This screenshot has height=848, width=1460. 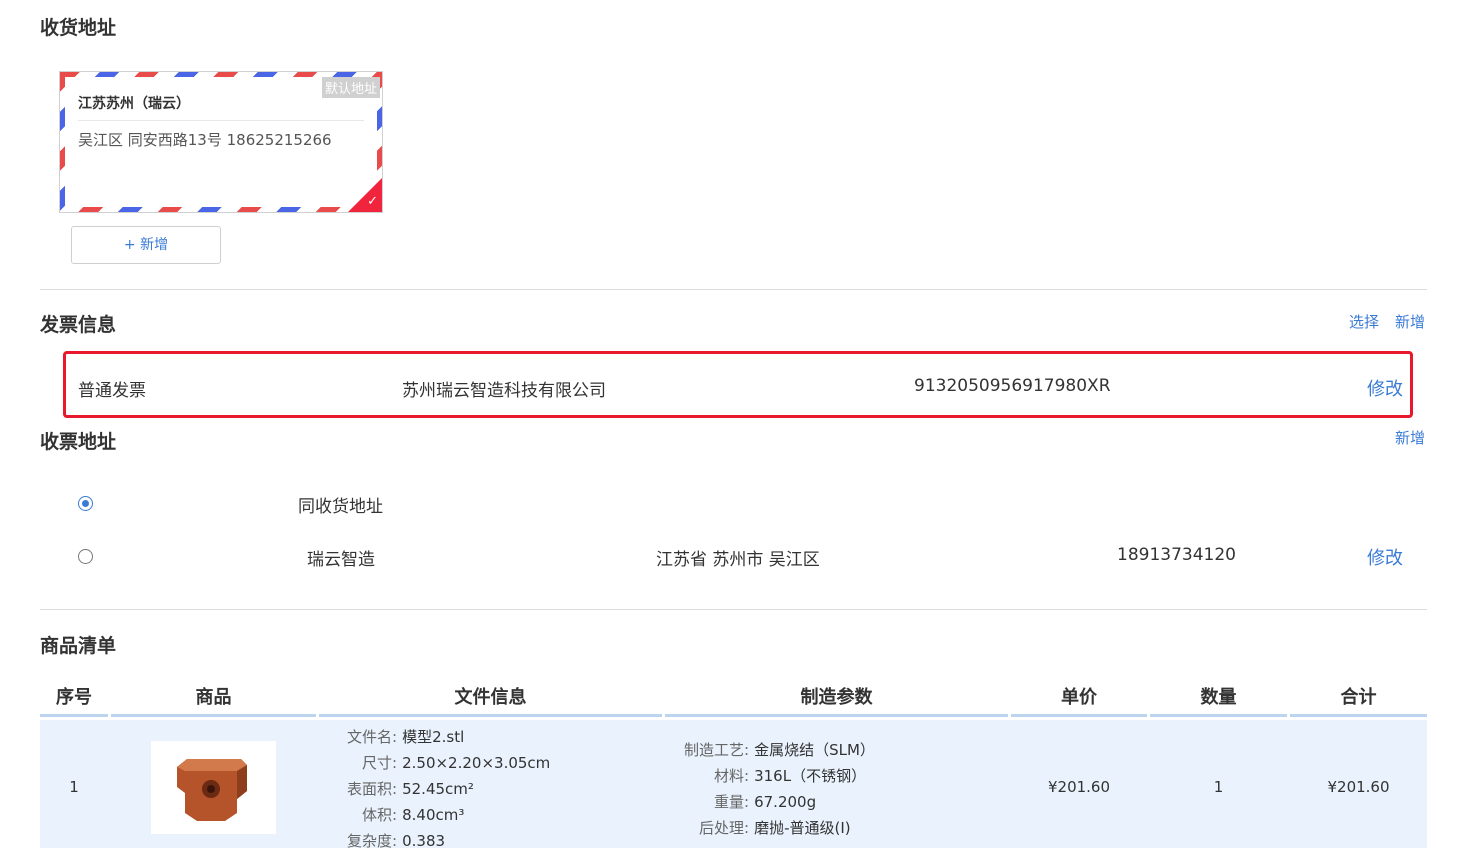 I want to click on edit-invoice-link: 修改, so click(x=1385, y=388).